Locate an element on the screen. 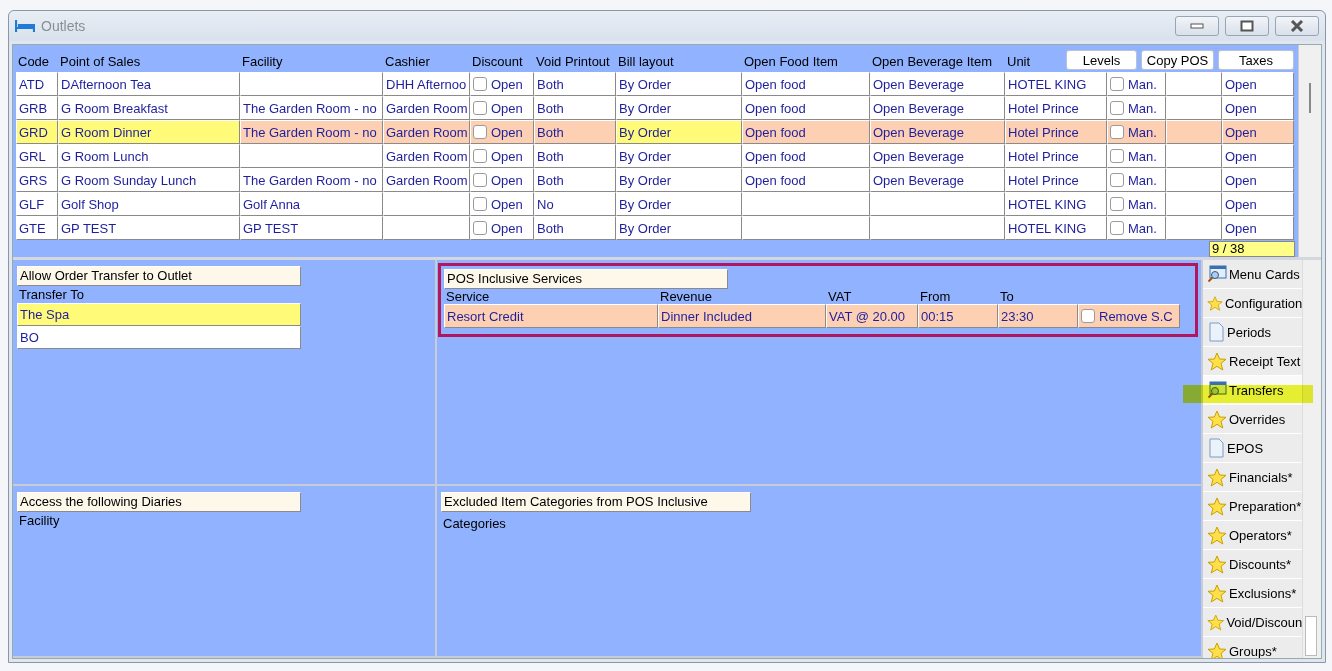 The image size is (1332, 671). sidebar-item: Periods is located at coordinates (1253, 332).